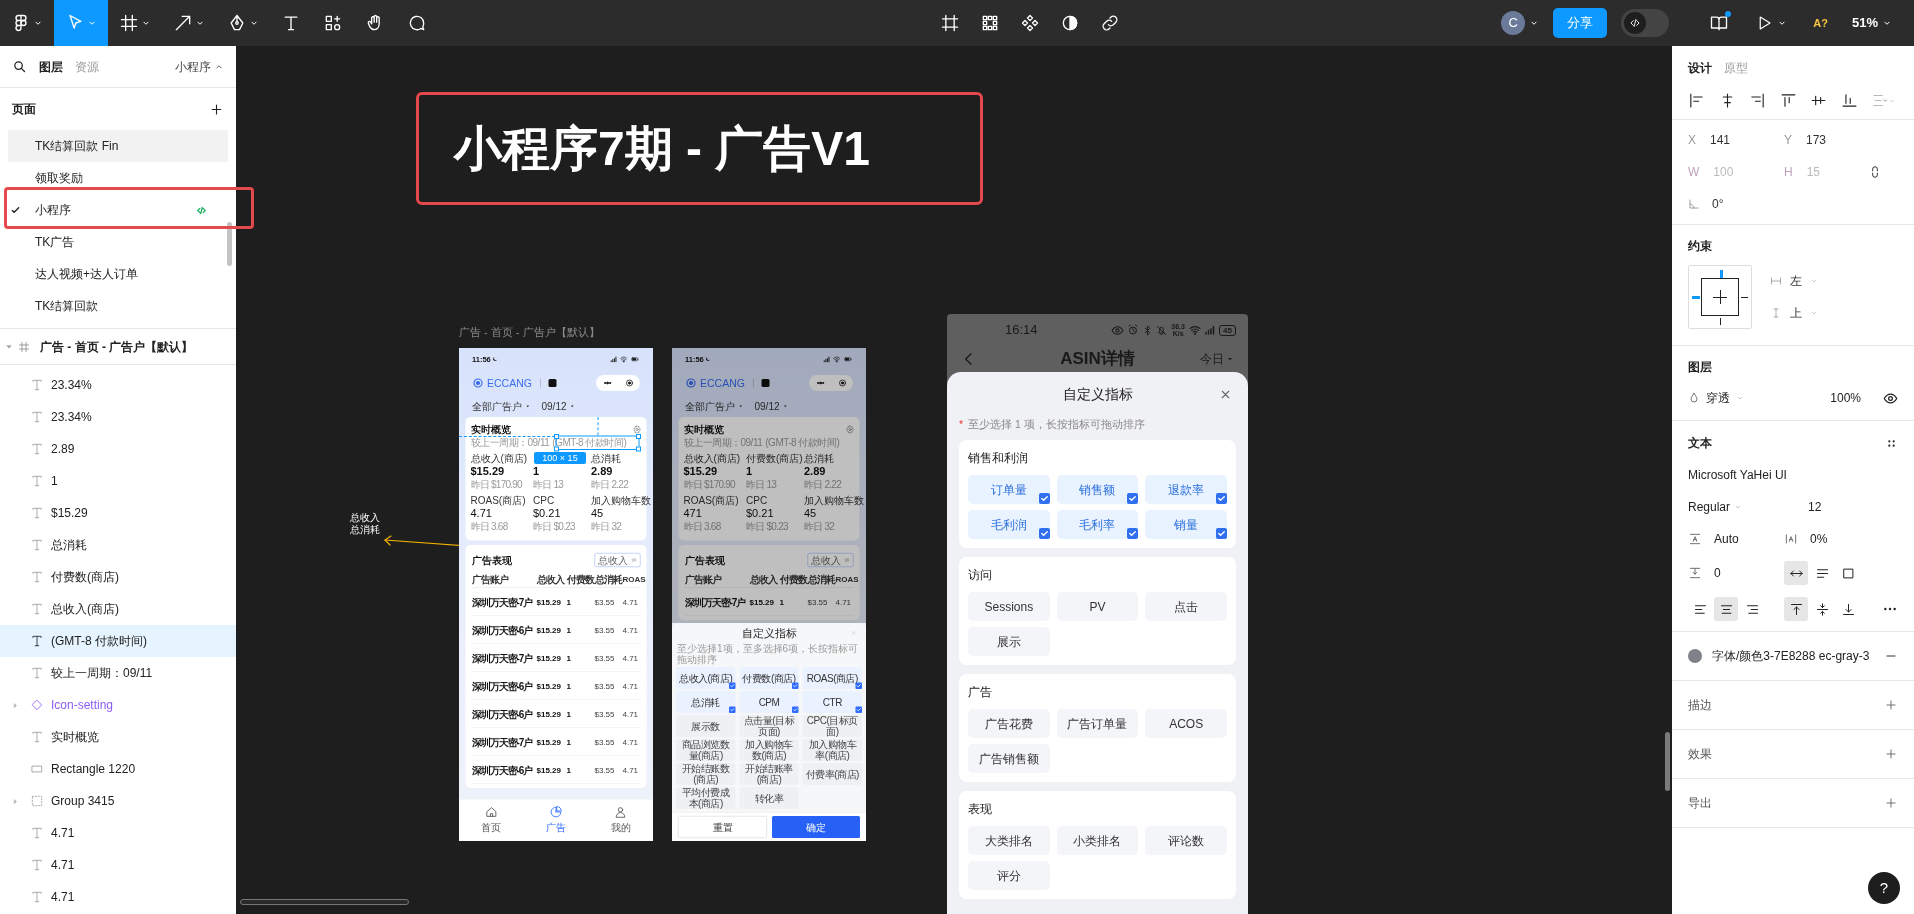 Image resolution: width=1914 pixels, height=914 pixels. I want to click on metric-option: 展示数, so click(706, 726).